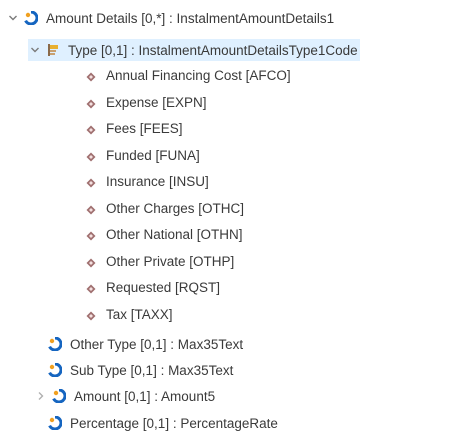 The height and width of the screenshot is (434, 454). Describe the element at coordinates (163, 423) in the screenshot. I see `tree-node-percentage: Percentage [0,1] : PercentageRate` at that location.